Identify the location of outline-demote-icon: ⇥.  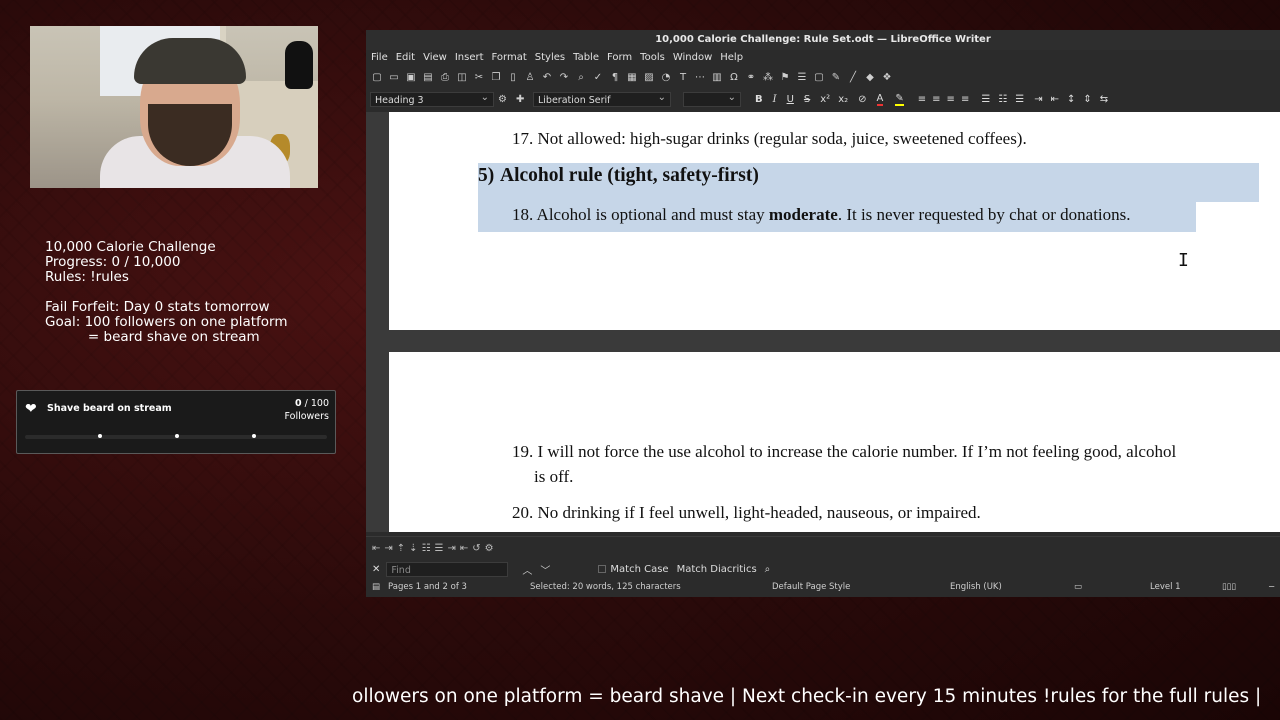
(388, 548).